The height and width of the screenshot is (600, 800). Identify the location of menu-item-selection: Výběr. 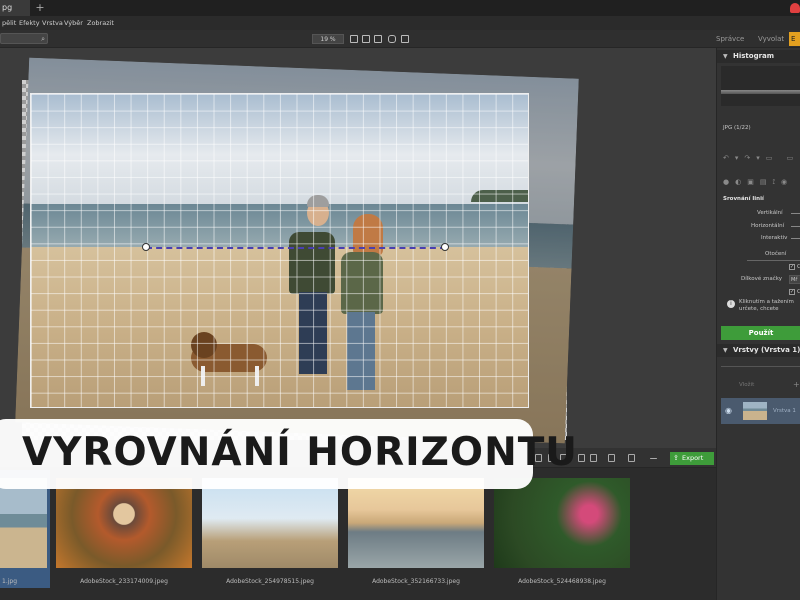
(73, 23).